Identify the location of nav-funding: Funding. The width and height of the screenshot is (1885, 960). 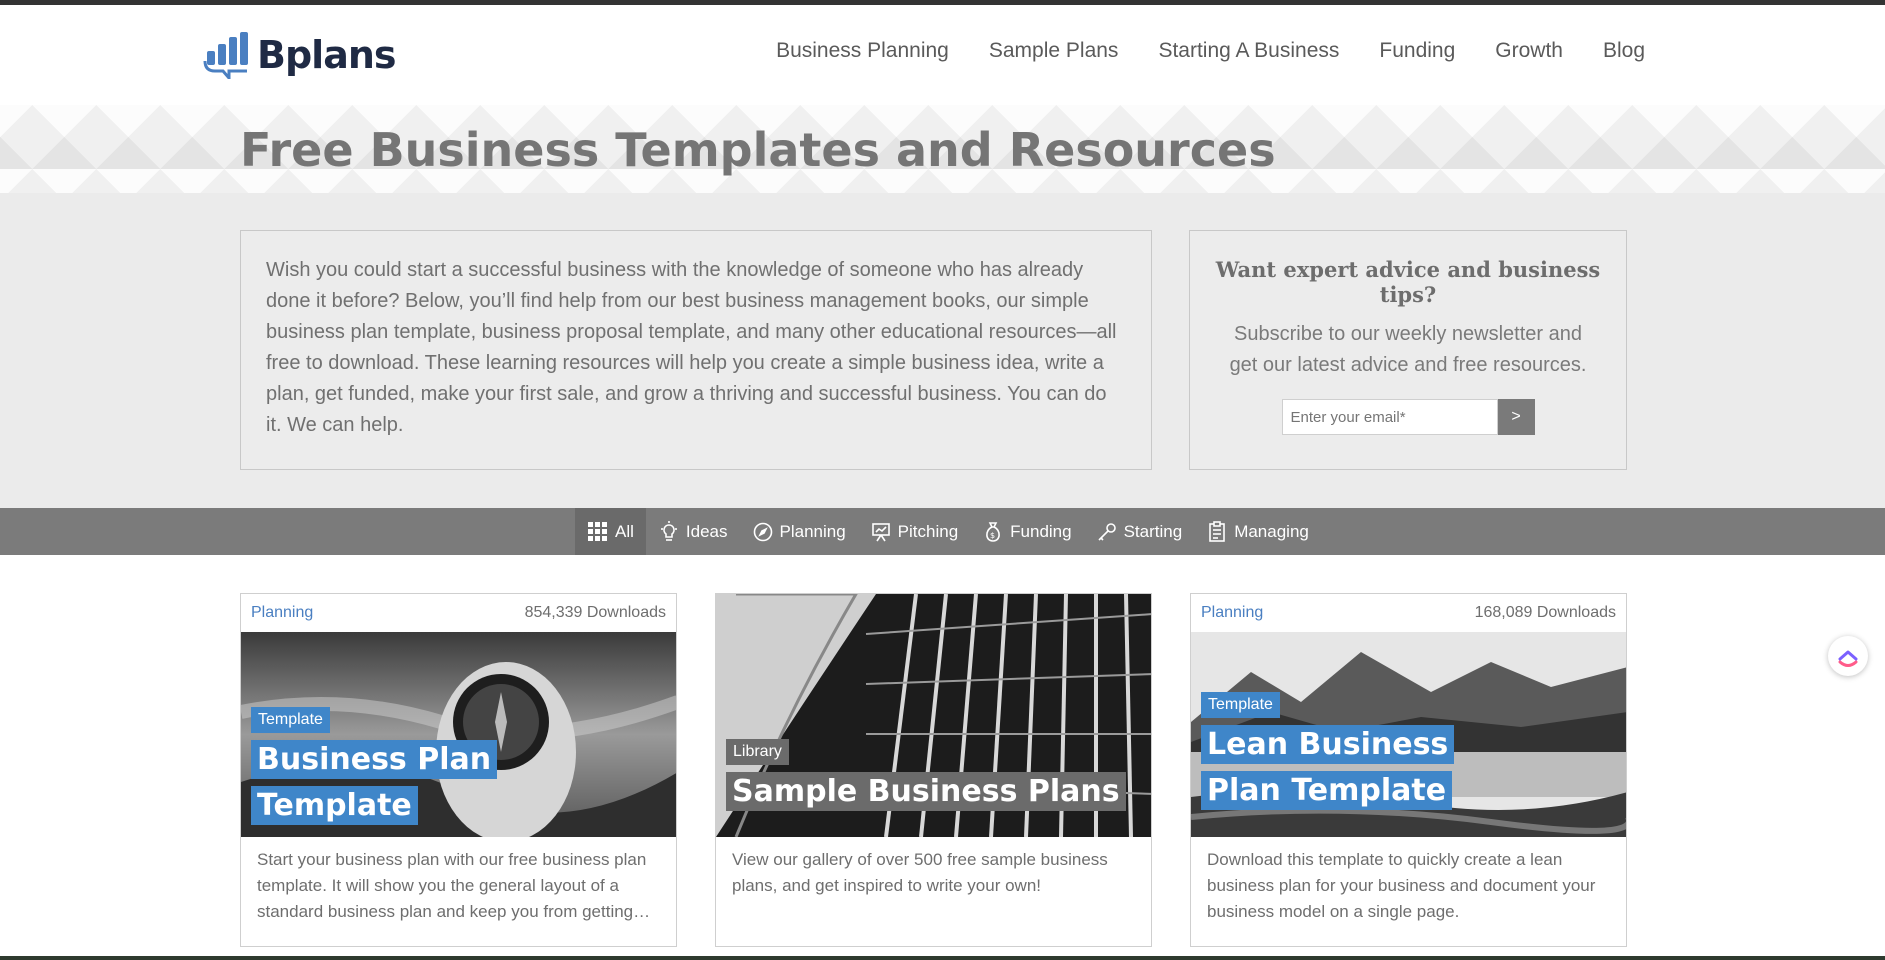
(1417, 51).